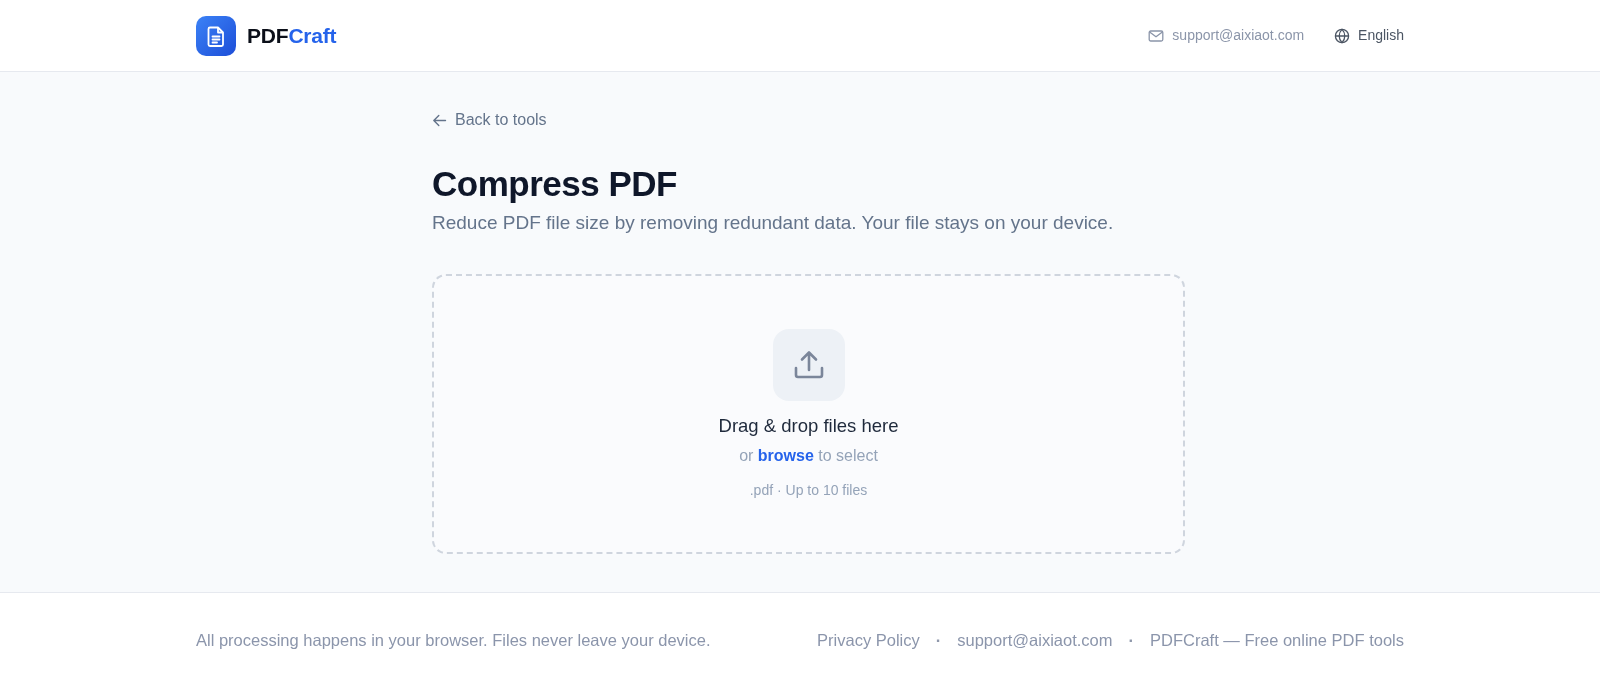  I want to click on email-link: support@aixiaot.com, so click(1238, 35).